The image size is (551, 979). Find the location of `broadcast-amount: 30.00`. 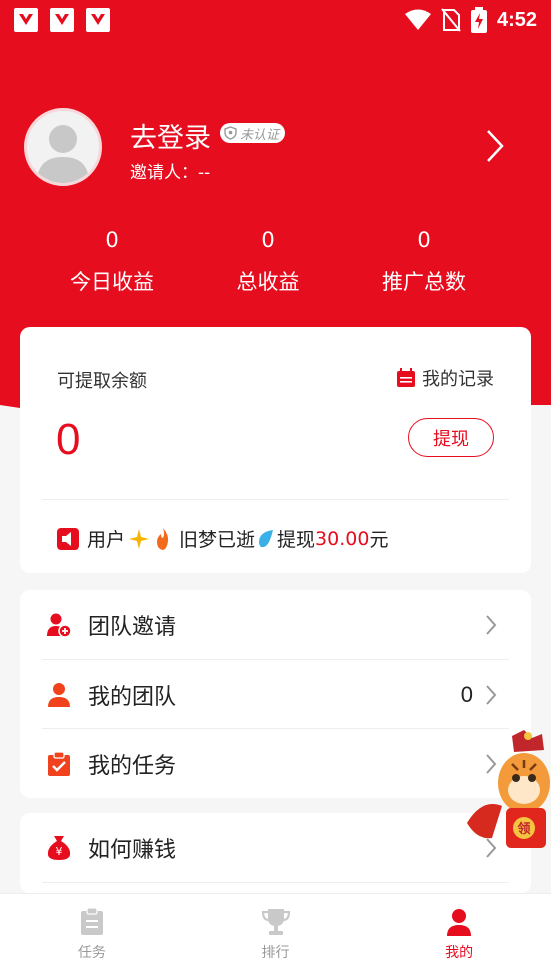

broadcast-amount: 30.00 is located at coordinates (342, 538).